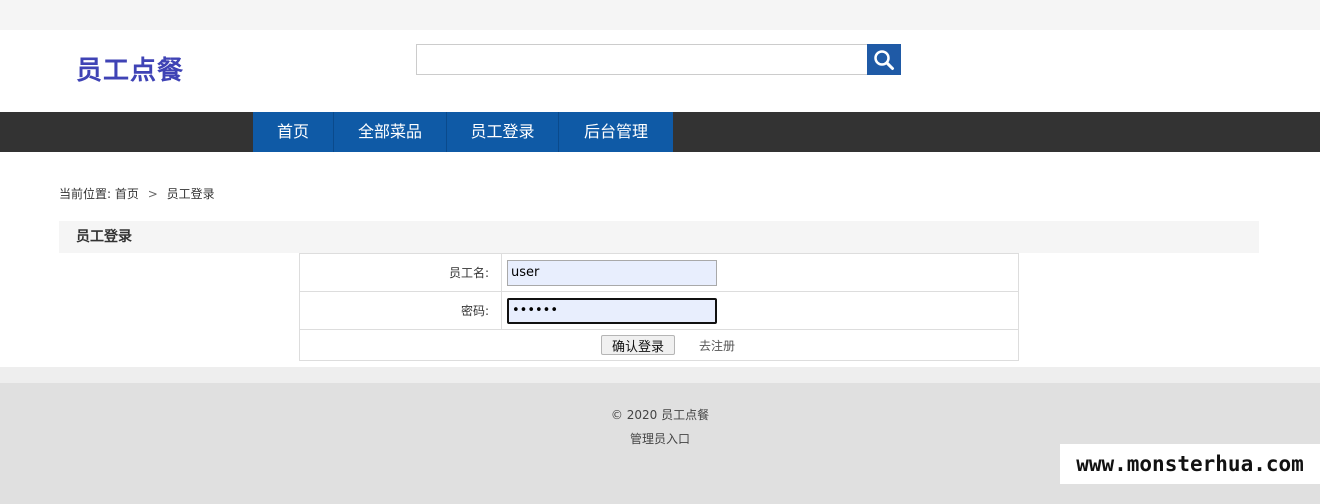 The height and width of the screenshot is (504, 1320). Describe the element at coordinates (503, 132) in the screenshot. I see `nav-item-staff-login: 员工登录` at that location.